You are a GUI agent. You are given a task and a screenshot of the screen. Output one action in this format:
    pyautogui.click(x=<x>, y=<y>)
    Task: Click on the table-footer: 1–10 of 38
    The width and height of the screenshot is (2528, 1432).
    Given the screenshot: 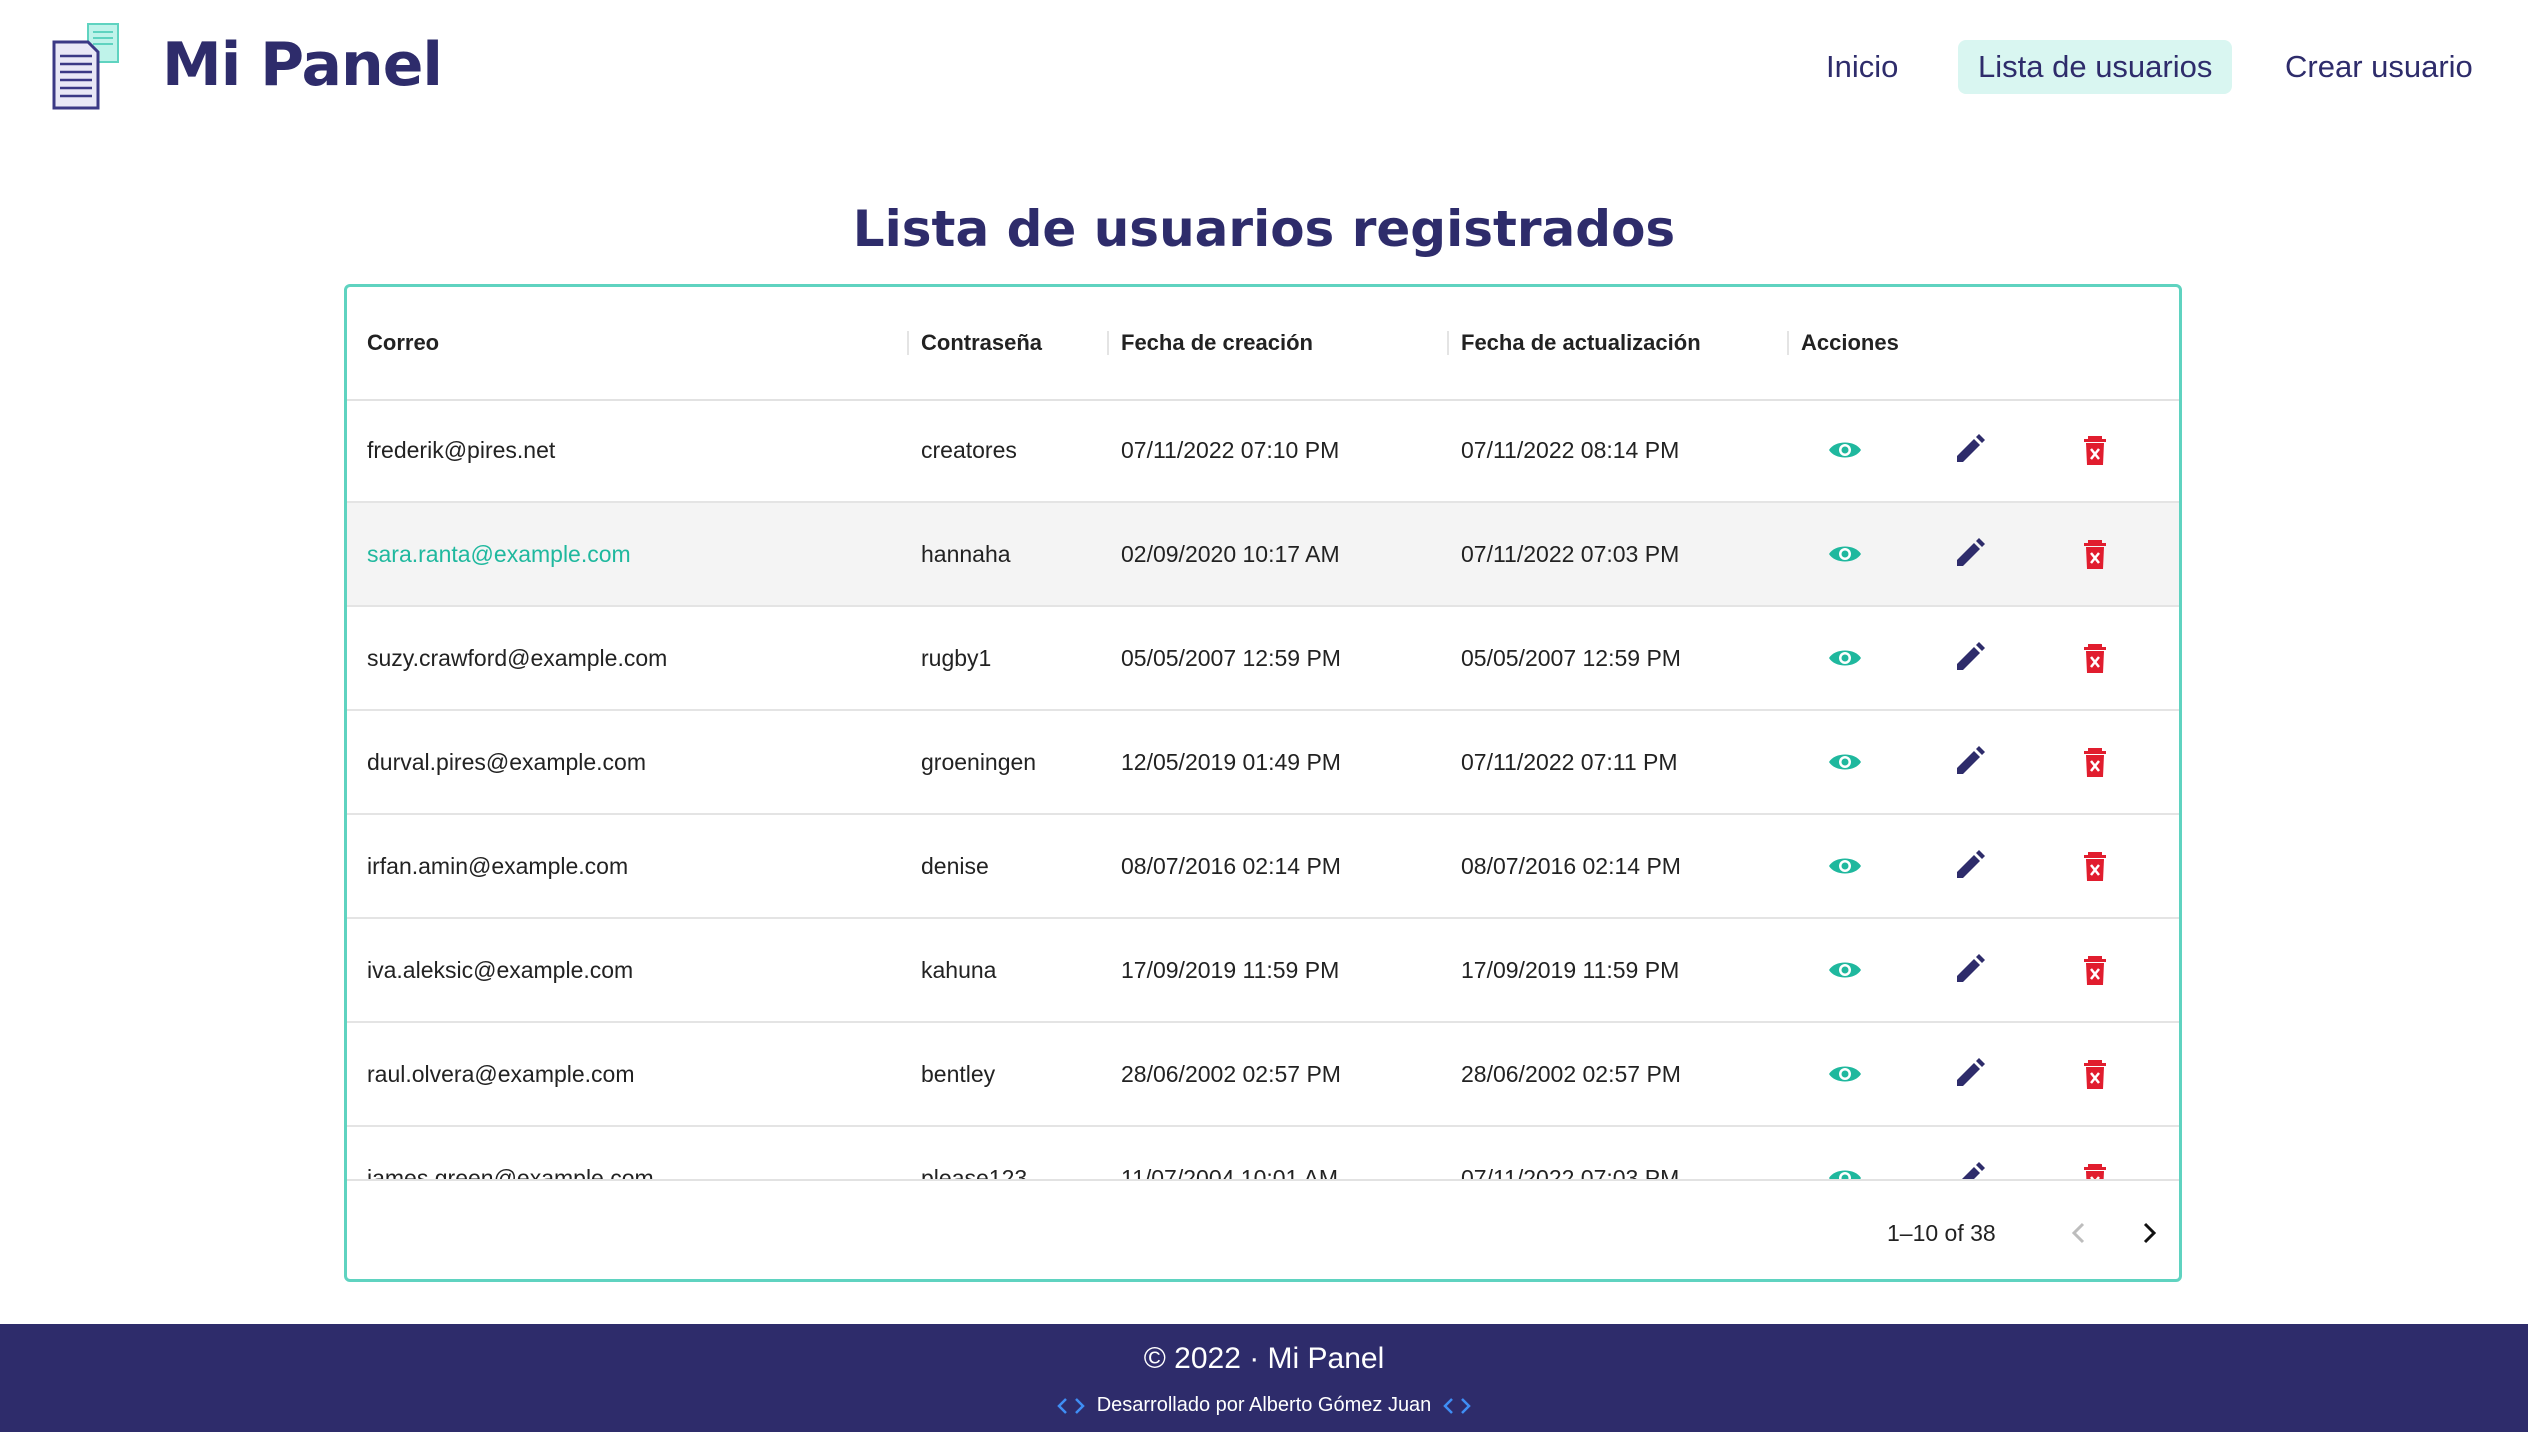 What is the action you would take?
    pyautogui.click(x=1263, y=1229)
    